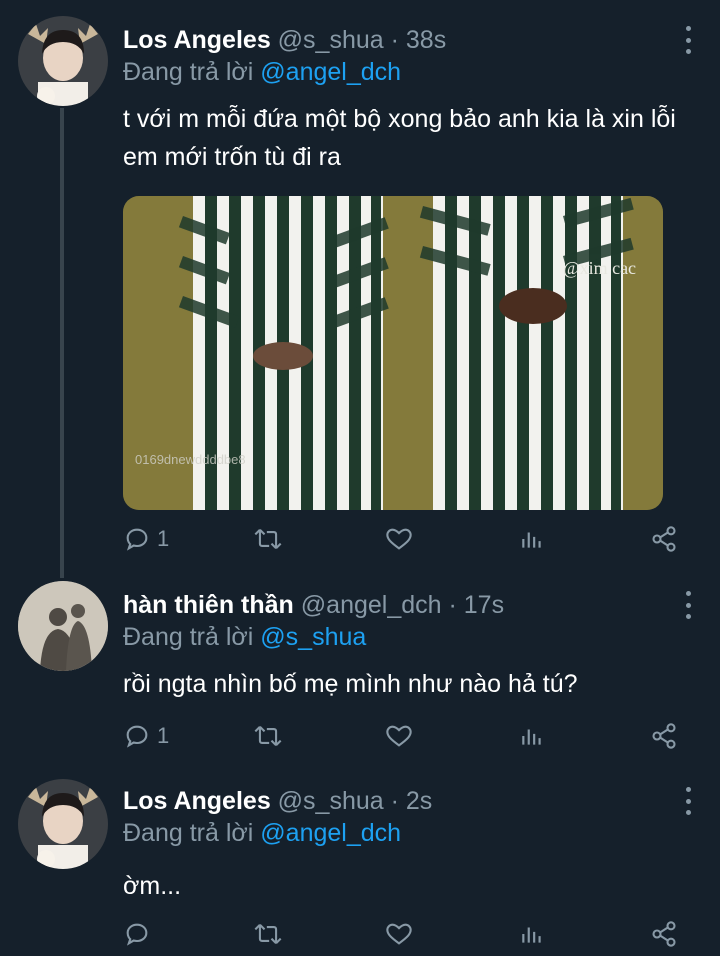 Image resolution: width=720 pixels, height=956 pixels. Describe the element at coordinates (419, 801) in the screenshot. I see `timestamp: 2s` at that location.